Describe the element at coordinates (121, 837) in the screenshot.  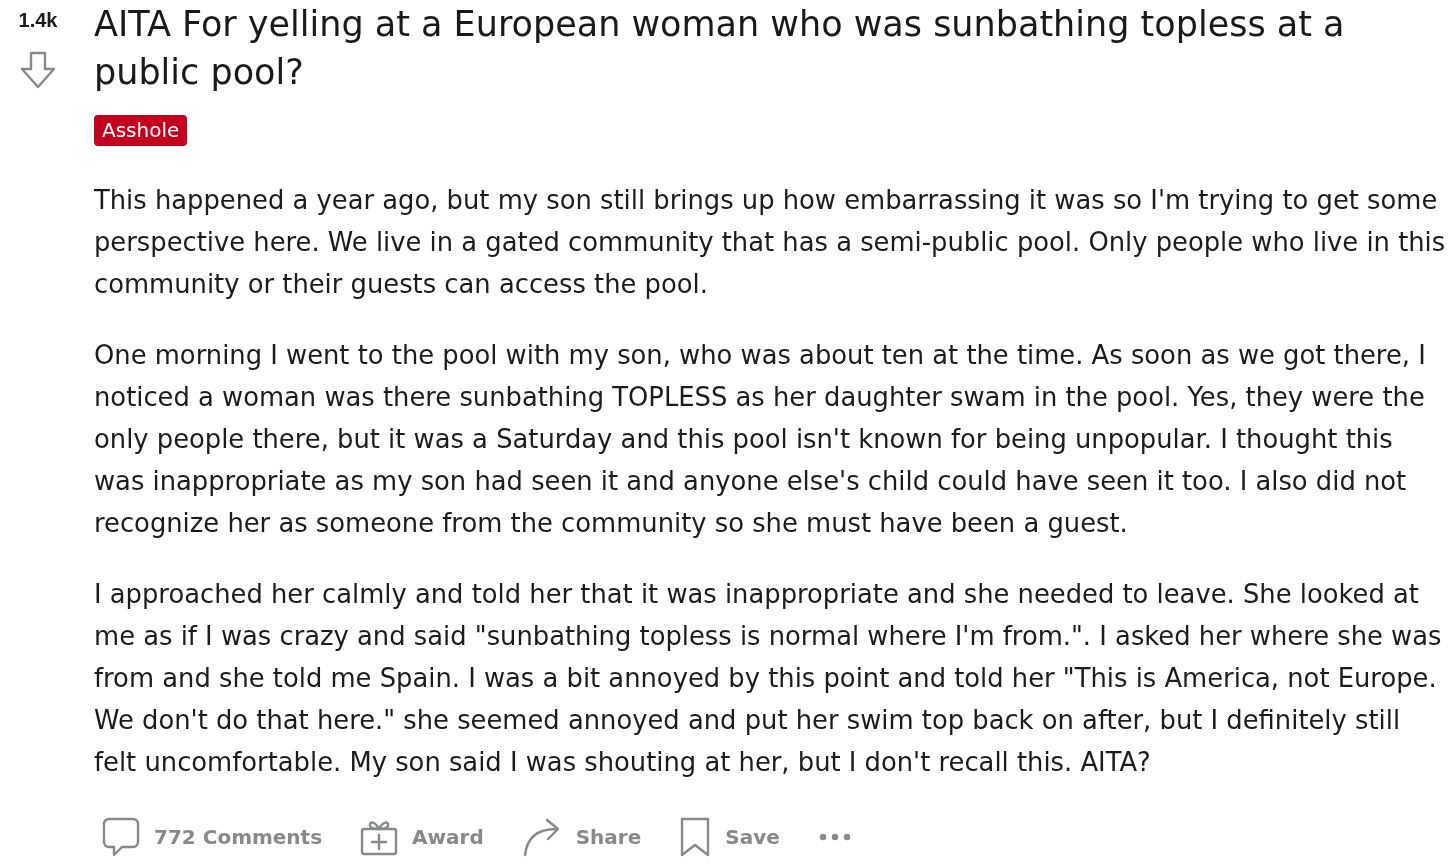
I see `comment-bubble-icon` at that location.